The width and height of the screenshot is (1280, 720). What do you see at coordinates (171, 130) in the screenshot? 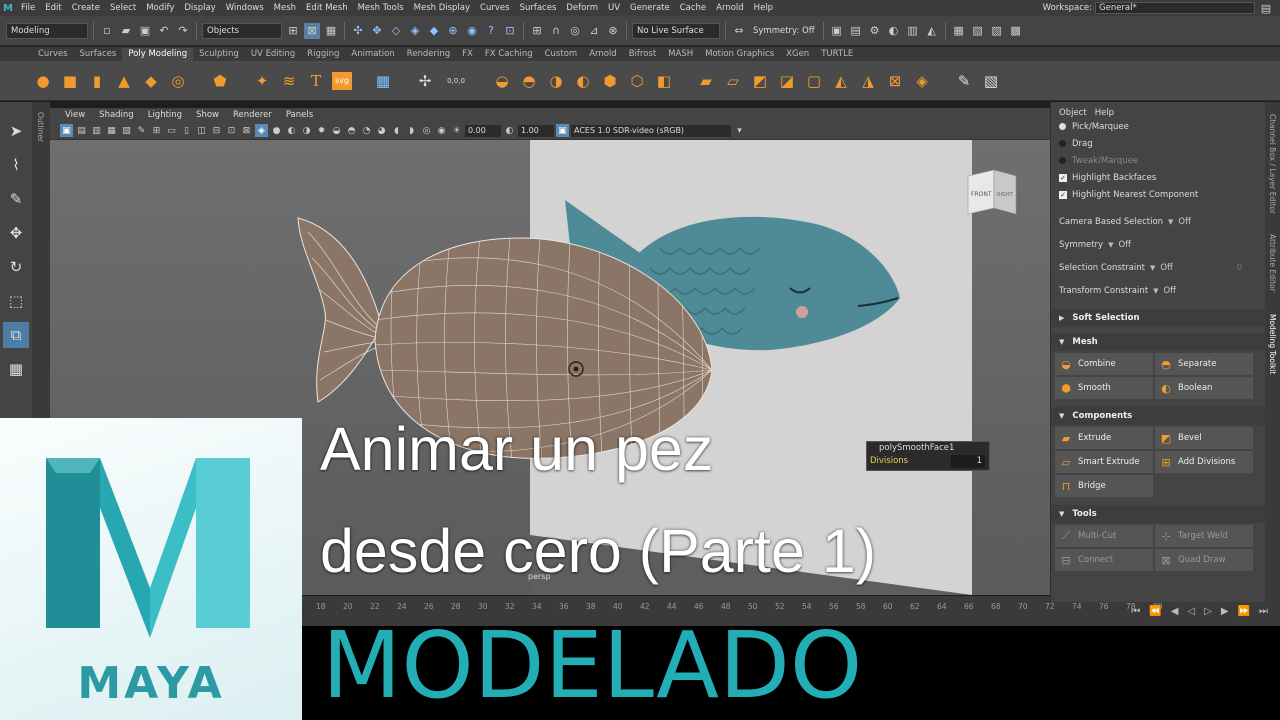
I see `film-gate-icon: ▭` at bounding box center [171, 130].